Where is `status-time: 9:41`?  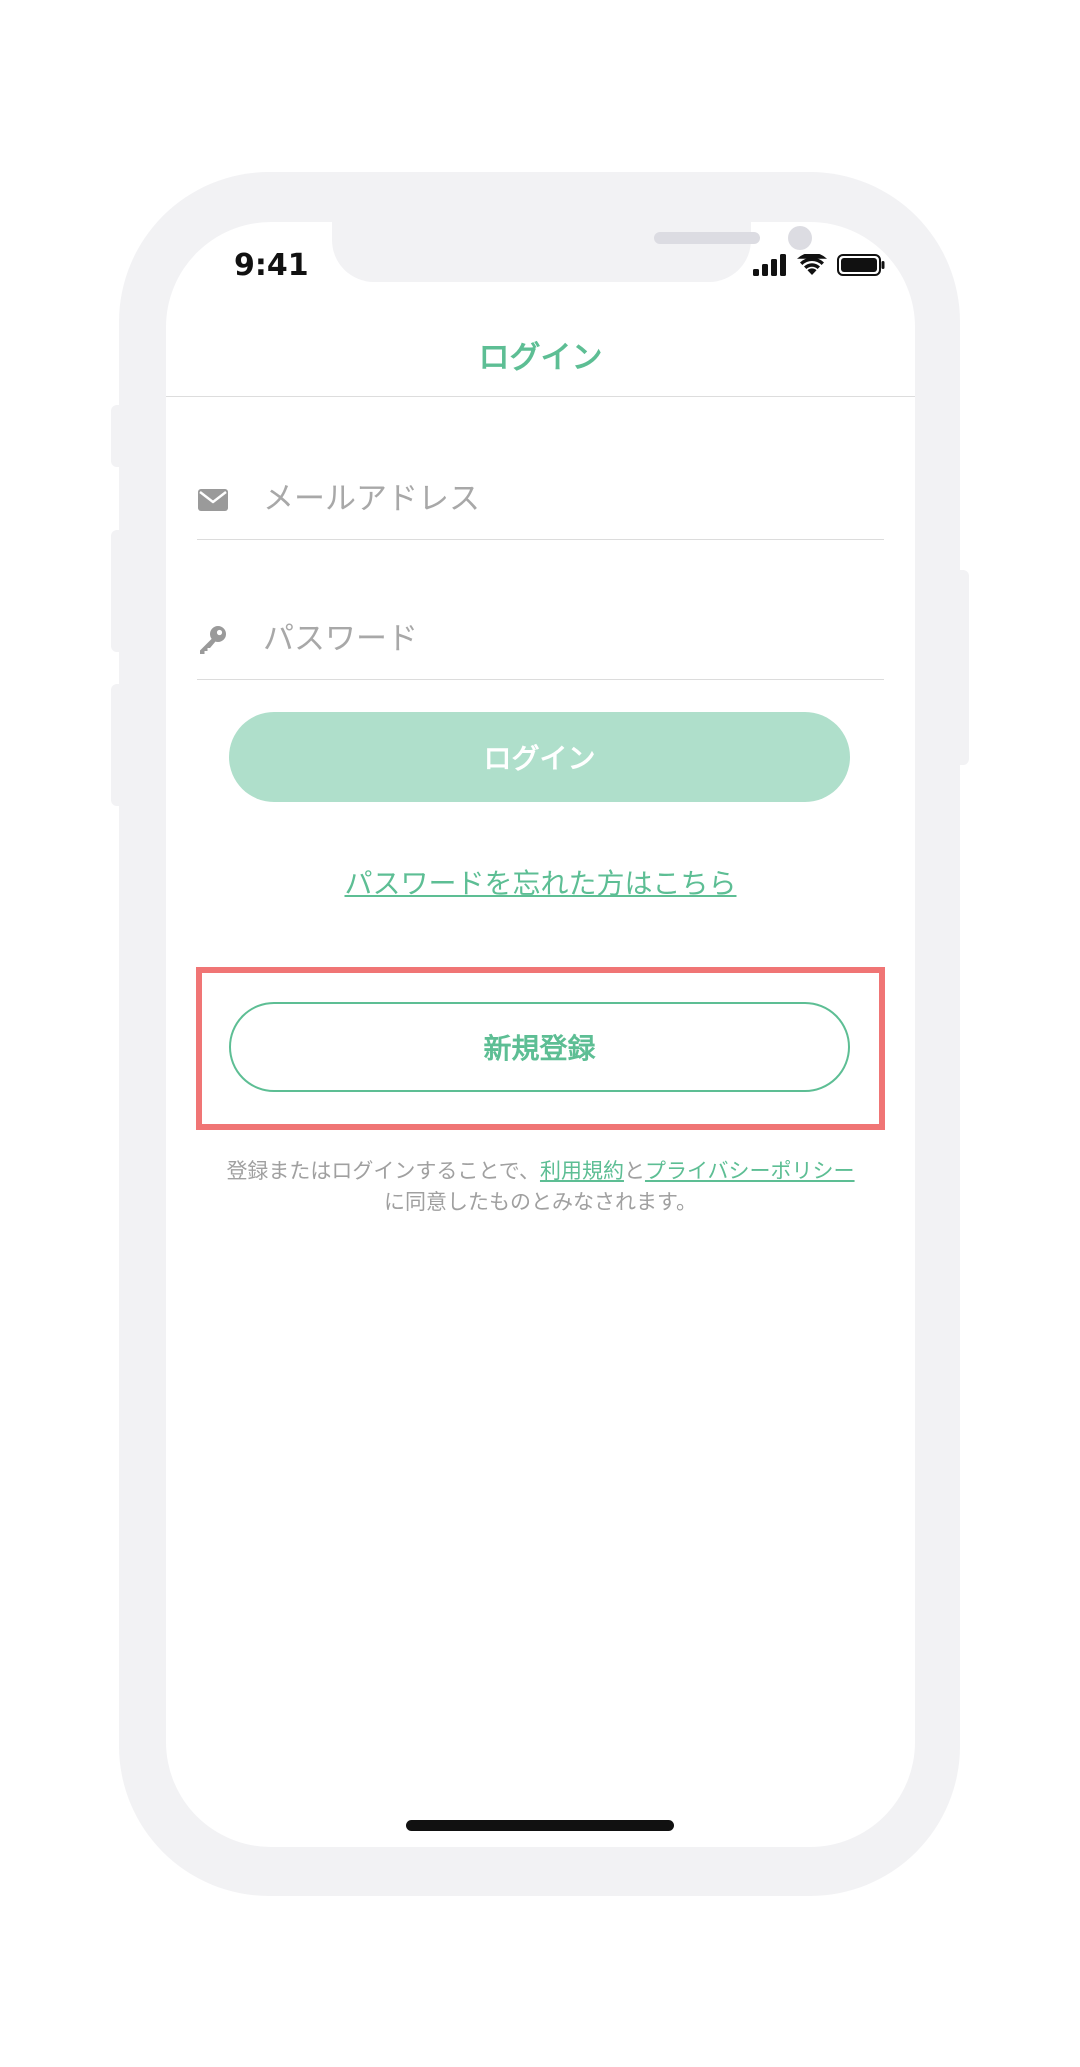
status-time: 9:41 is located at coordinates (271, 265).